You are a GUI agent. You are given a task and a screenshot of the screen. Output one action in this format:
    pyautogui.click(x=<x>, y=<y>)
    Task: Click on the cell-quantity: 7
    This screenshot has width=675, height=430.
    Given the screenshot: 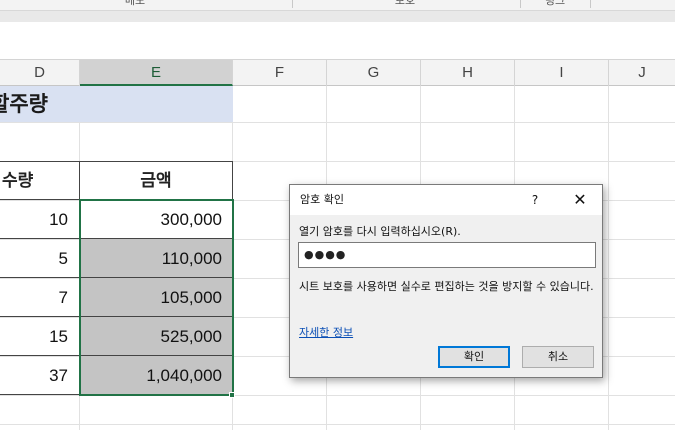 What is the action you would take?
    pyautogui.click(x=40, y=297)
    